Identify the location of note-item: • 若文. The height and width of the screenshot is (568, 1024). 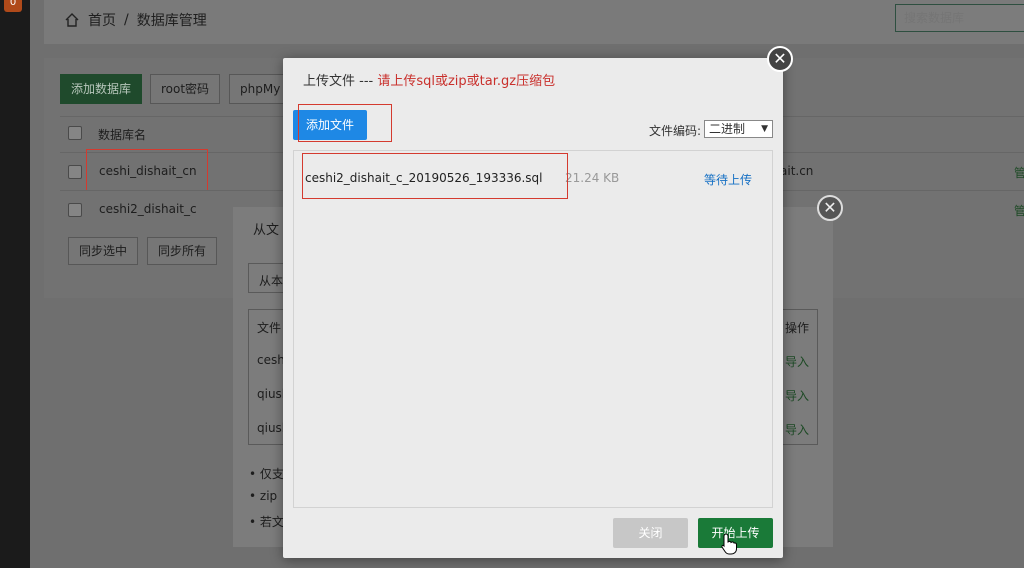
(266, 522).